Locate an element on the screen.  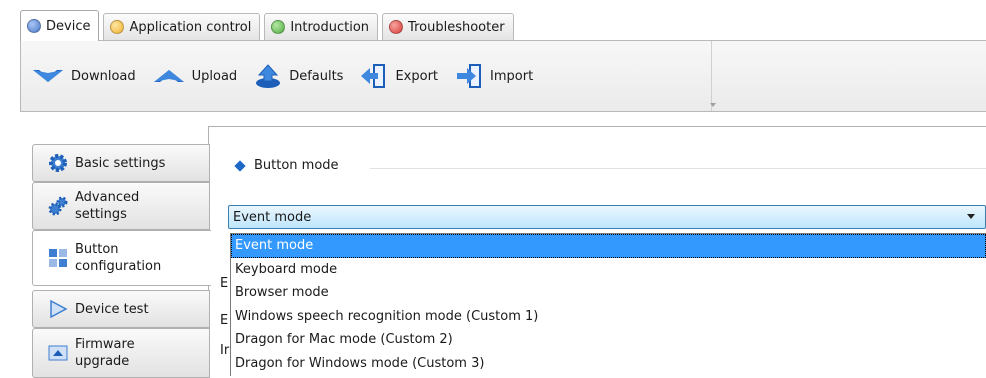
tab-troubleshooter: Troubleshooter is located at coordinates (448, 26).